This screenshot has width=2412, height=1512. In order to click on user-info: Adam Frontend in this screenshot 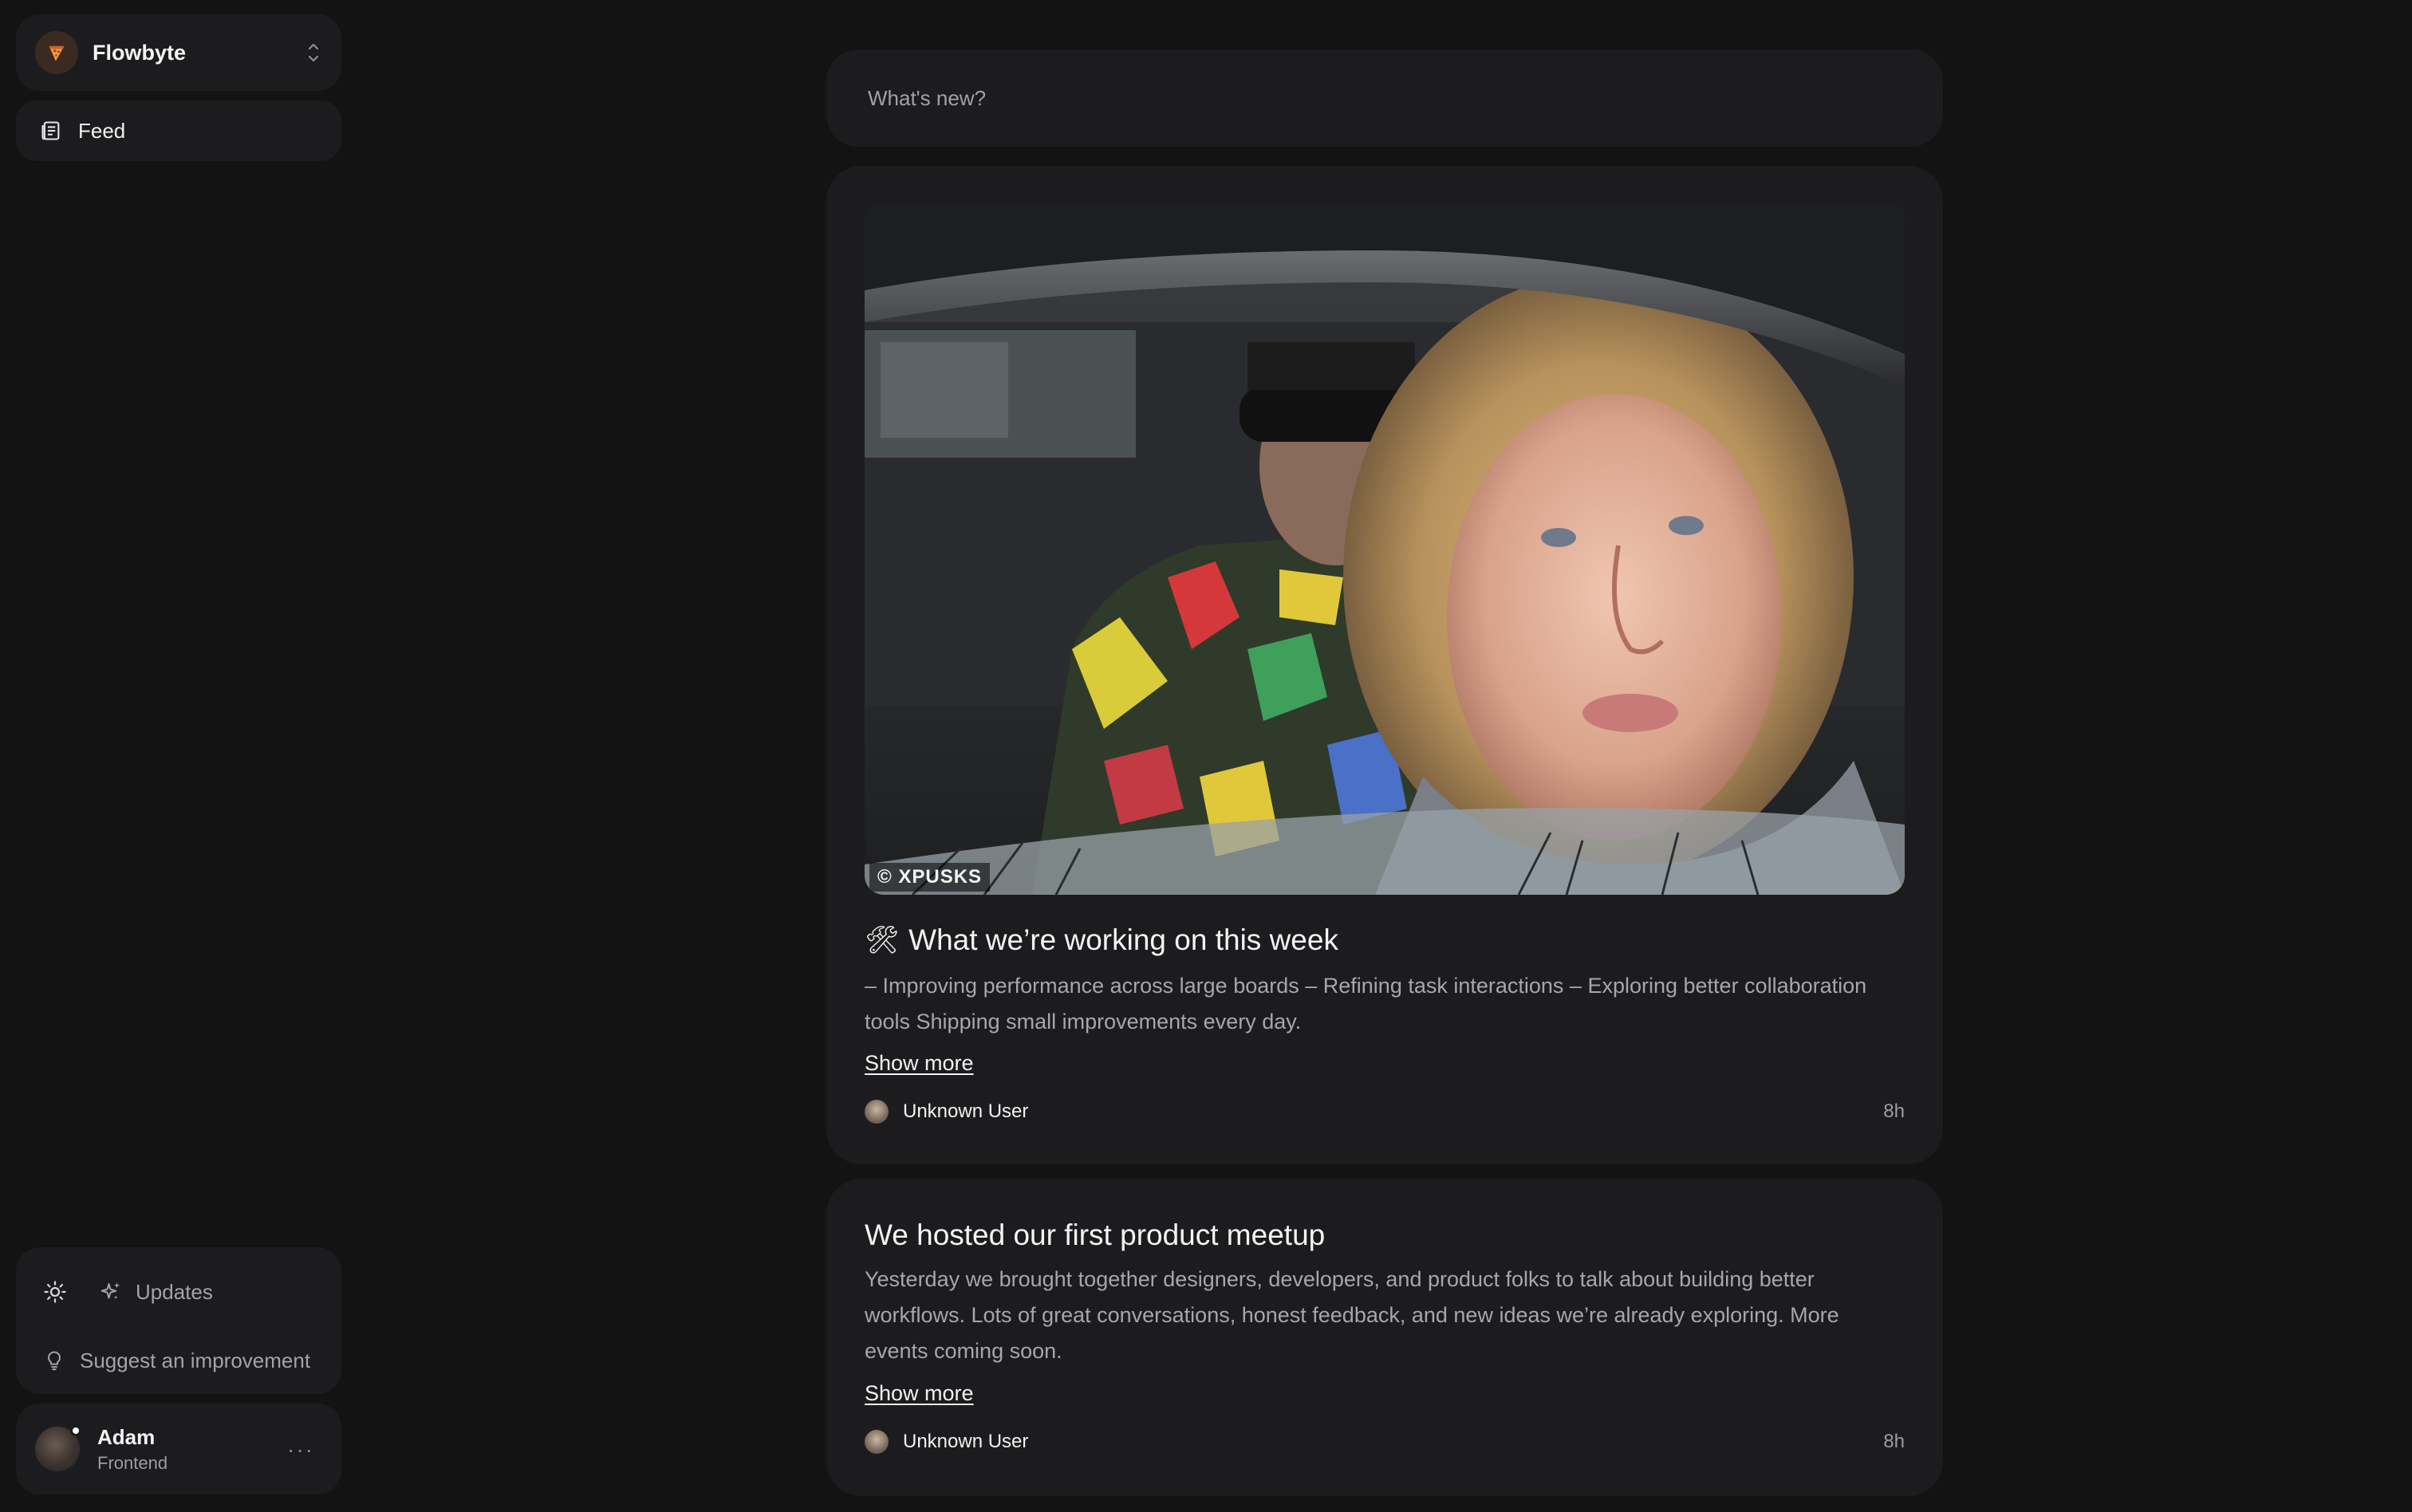, I will do `click(132, 1449)`.